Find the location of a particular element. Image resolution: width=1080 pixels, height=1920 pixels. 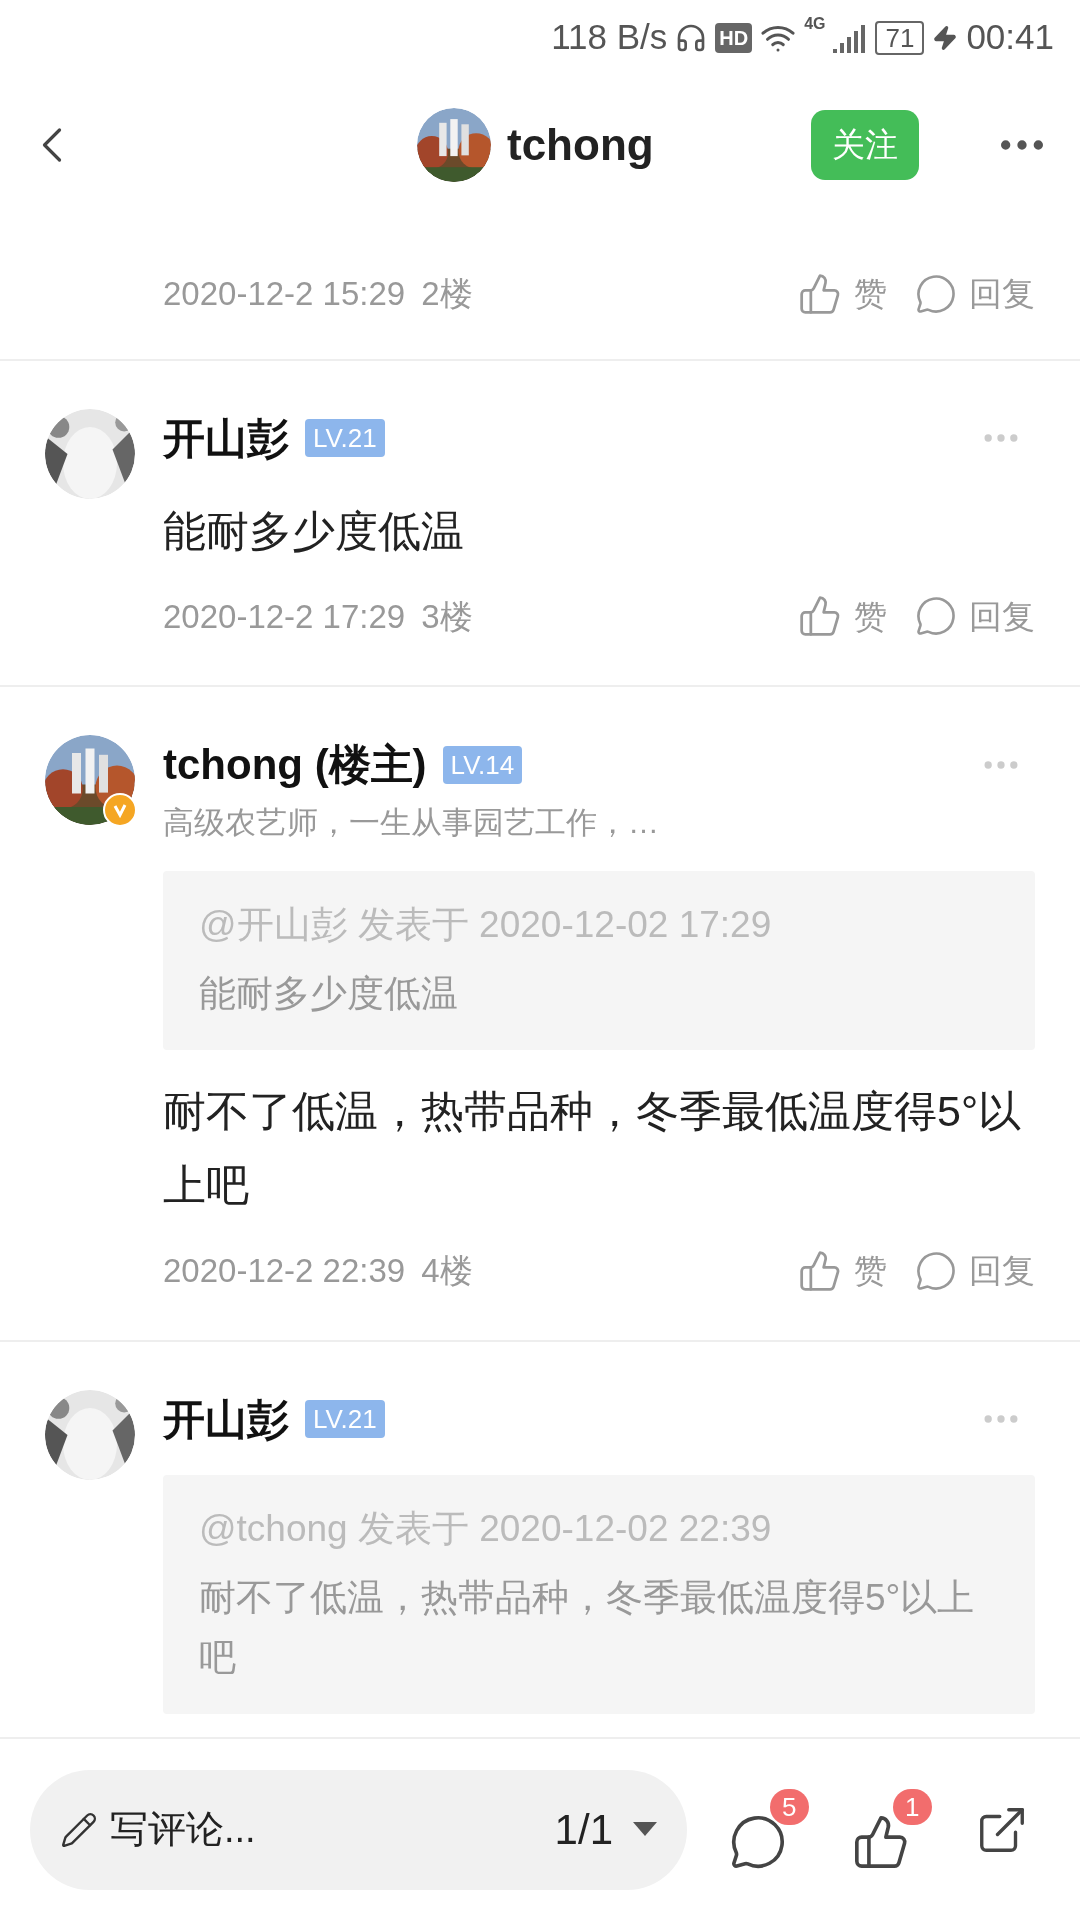

network-type: 4G is located at coordinates (815, 24).